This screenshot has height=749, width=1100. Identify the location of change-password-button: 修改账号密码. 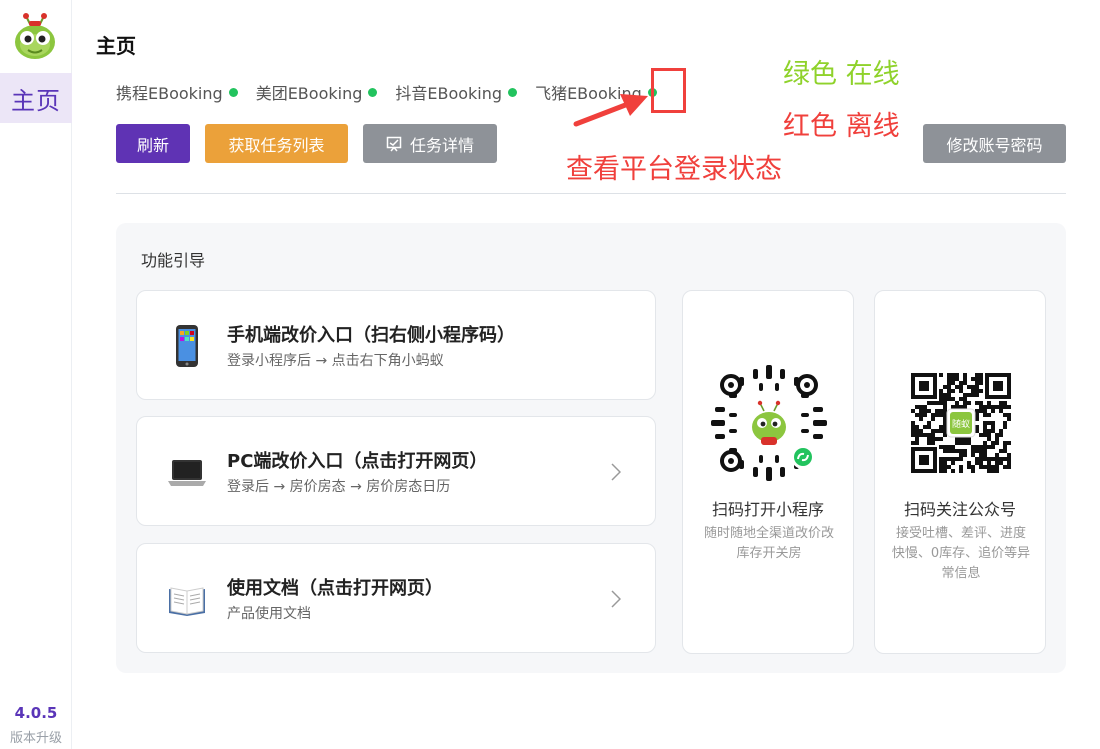
(994, 143).